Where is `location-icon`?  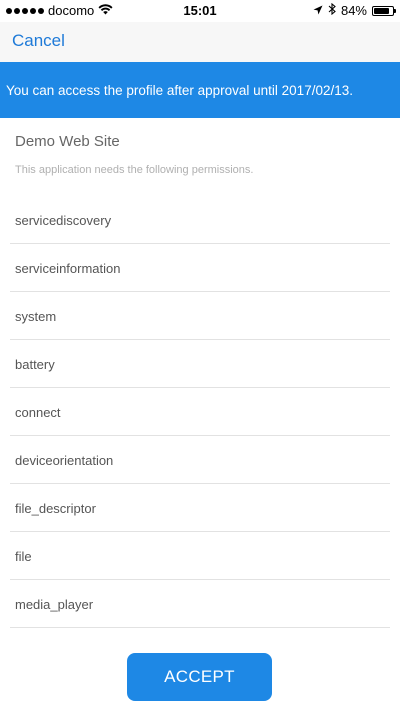 location-icon is located at coordinates (318, 10).